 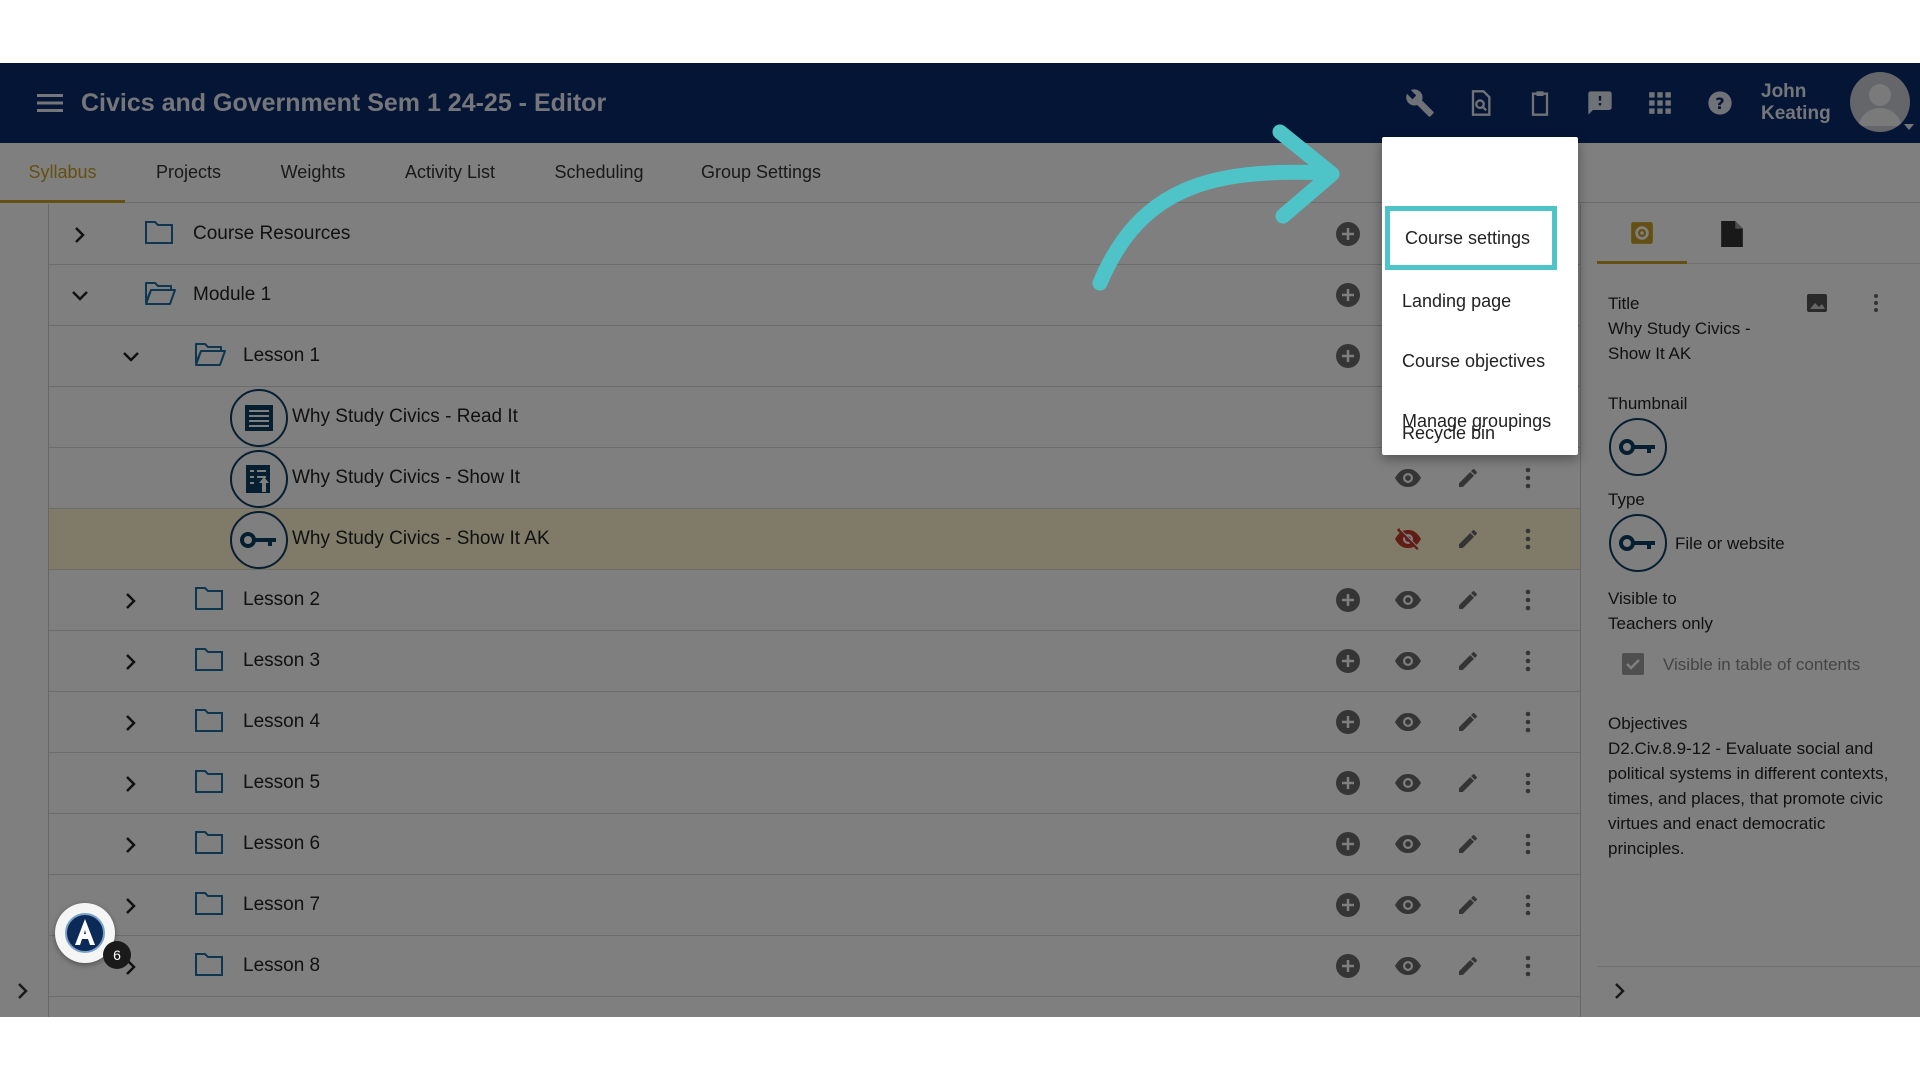 I want to click on menu-item-course-settings: Course settings, so click(x=1471, y=238).